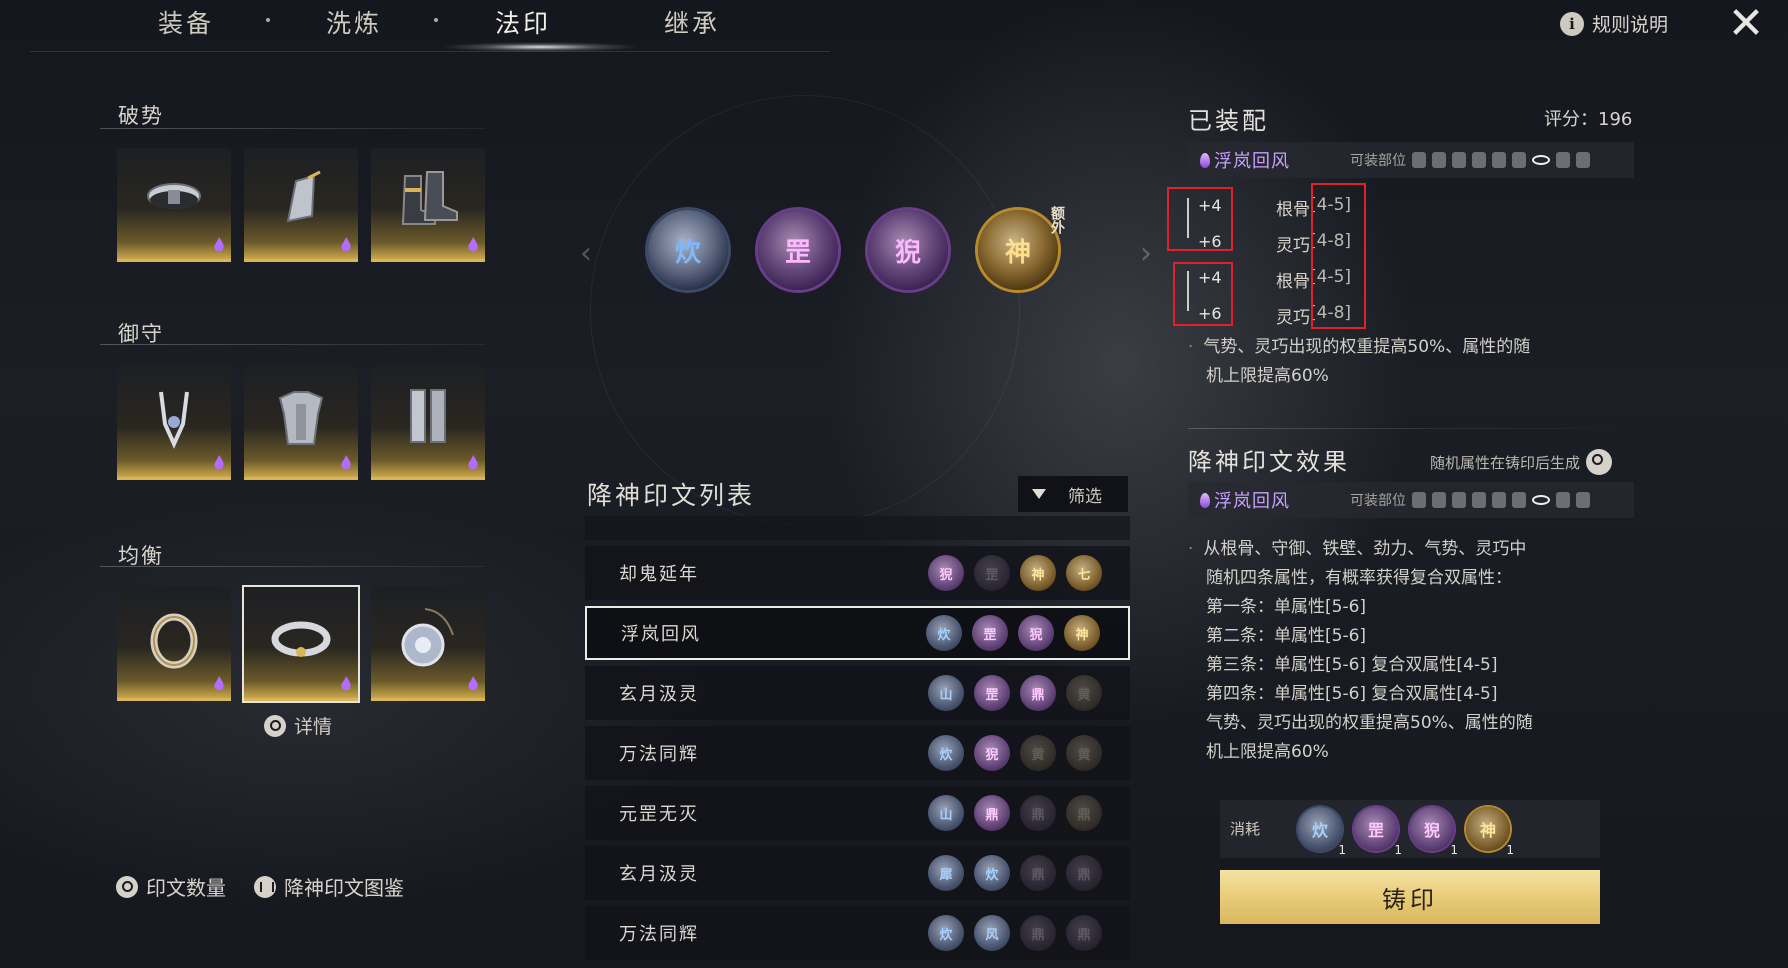  Describe the element at coordinates (1352, 694) in the screenshot. I see `effect-line: 第四条：单属性[5-6] 复合双属性[4-5]` at that location.